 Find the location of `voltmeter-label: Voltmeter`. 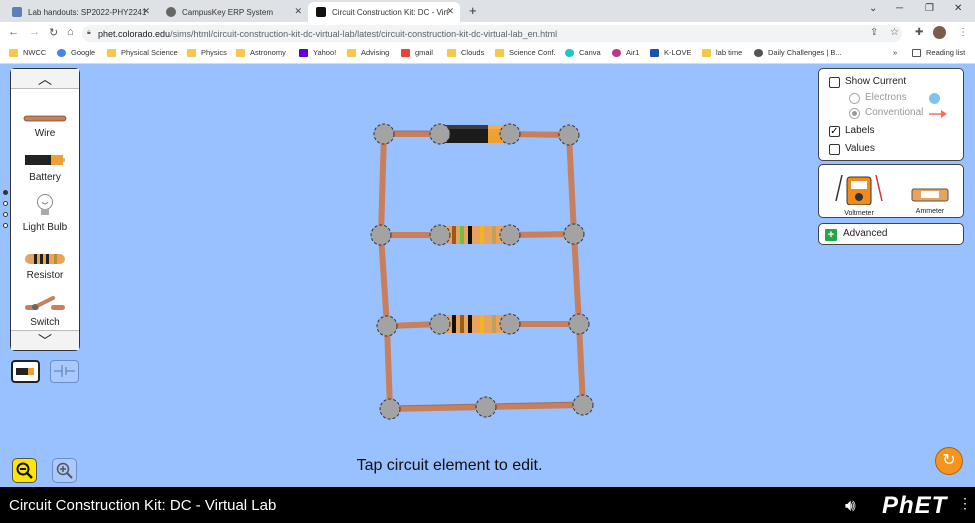

voltmeter-label: Voltmeter is located at coordinates (859, 213).